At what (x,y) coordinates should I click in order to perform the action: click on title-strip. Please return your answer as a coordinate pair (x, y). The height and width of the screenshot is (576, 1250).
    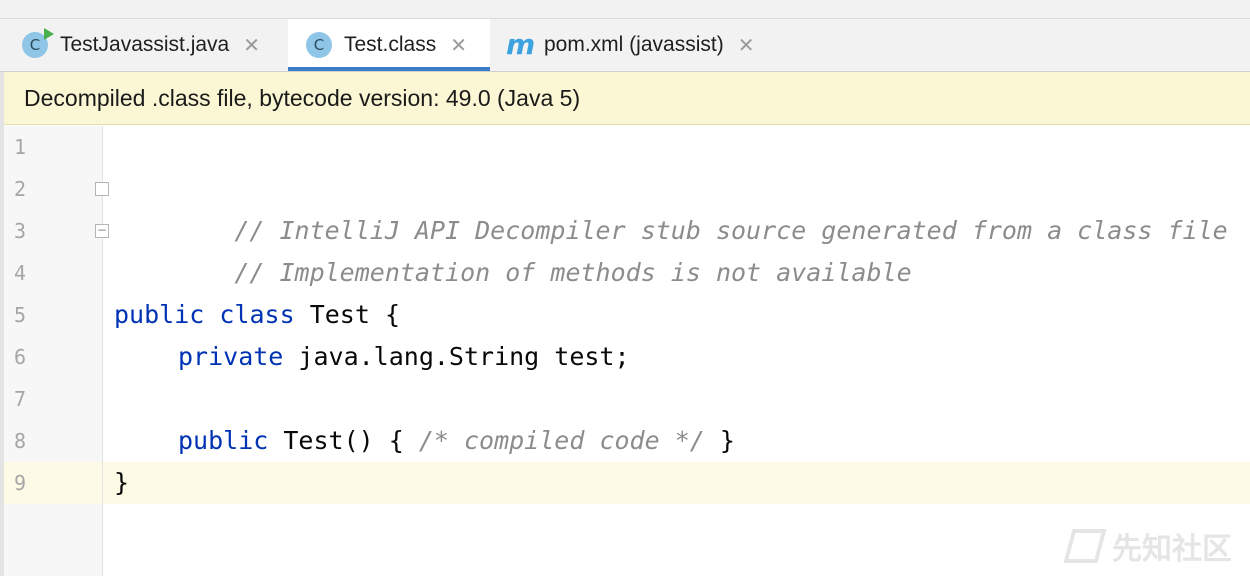
    Looking at the image, I should click on (625, 9).